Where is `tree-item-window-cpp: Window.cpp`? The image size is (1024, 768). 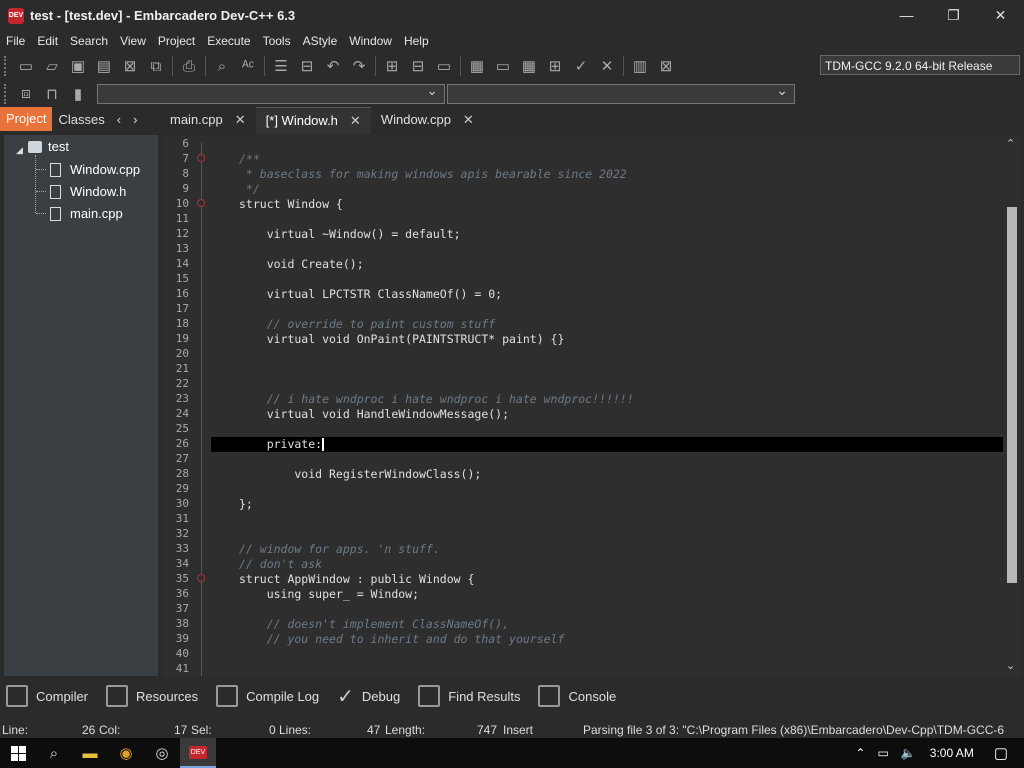 tree-item-window-cpp: Window.cpp is located at coordinates (95, 169).